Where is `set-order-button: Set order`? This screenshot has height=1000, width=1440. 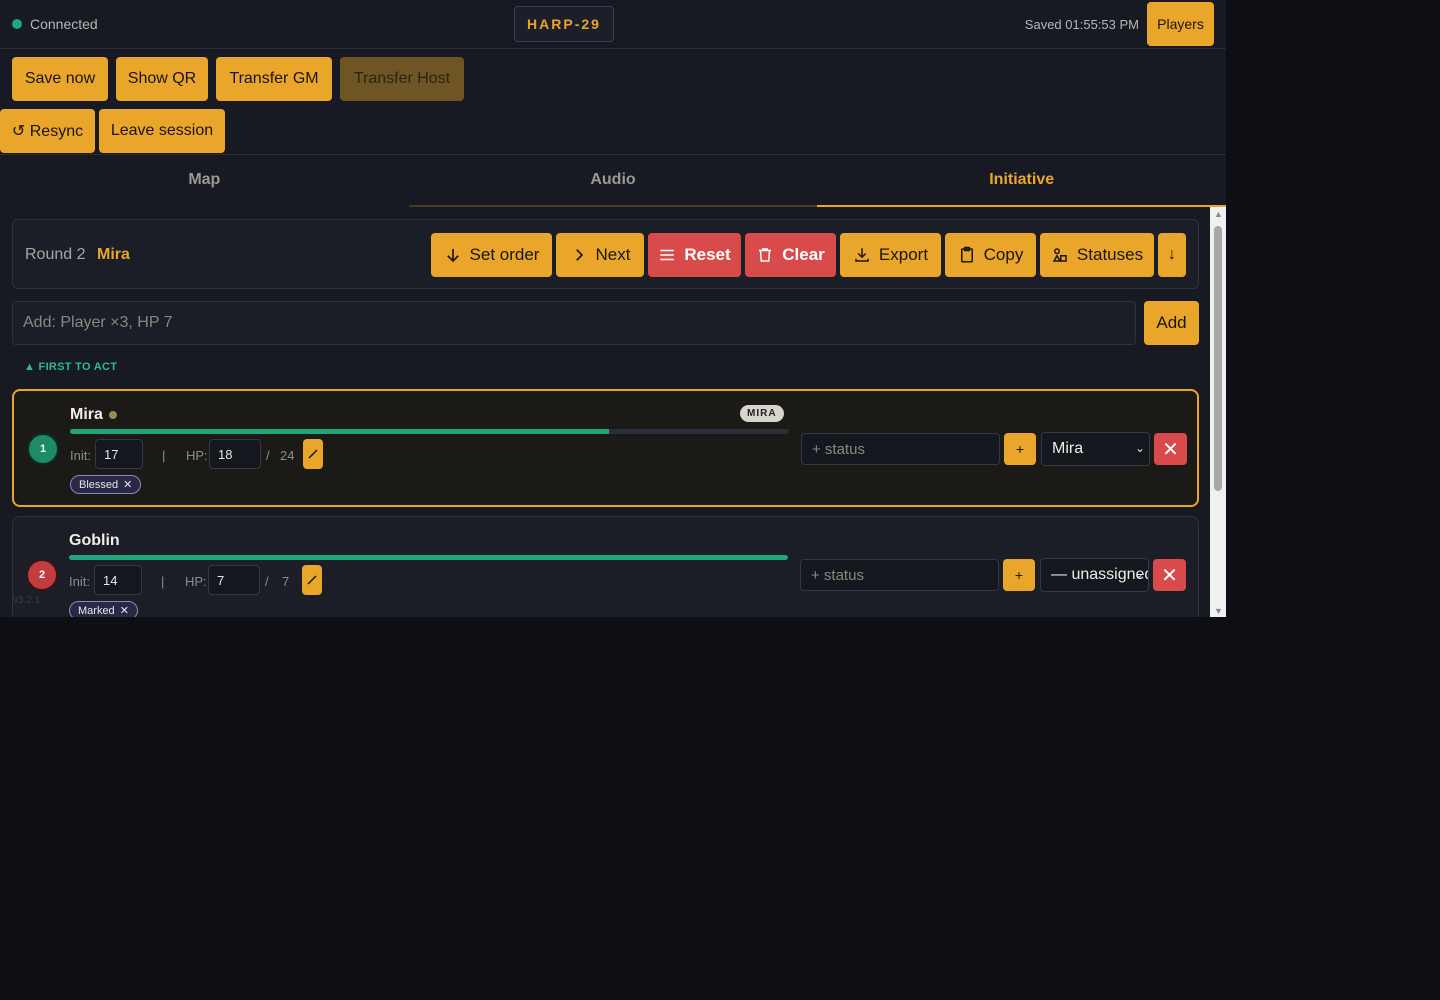
set-order-button: Set order is located at coordinates (491, 255).